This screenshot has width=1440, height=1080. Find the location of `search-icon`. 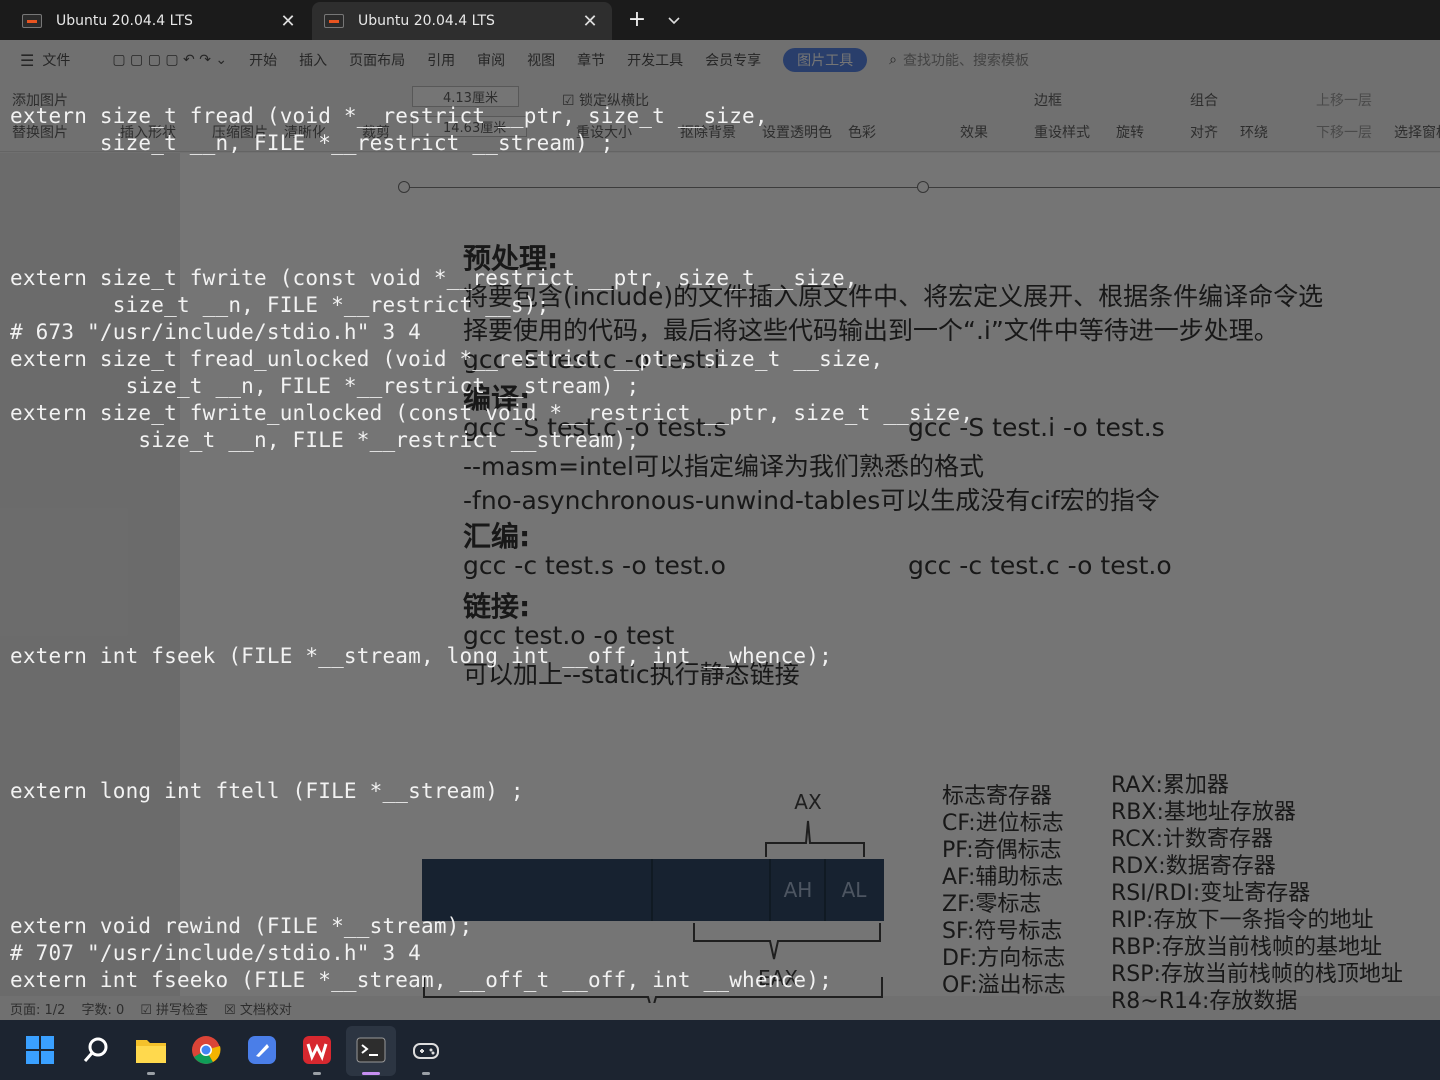

search-icon is located at coordinates (96, 1050).